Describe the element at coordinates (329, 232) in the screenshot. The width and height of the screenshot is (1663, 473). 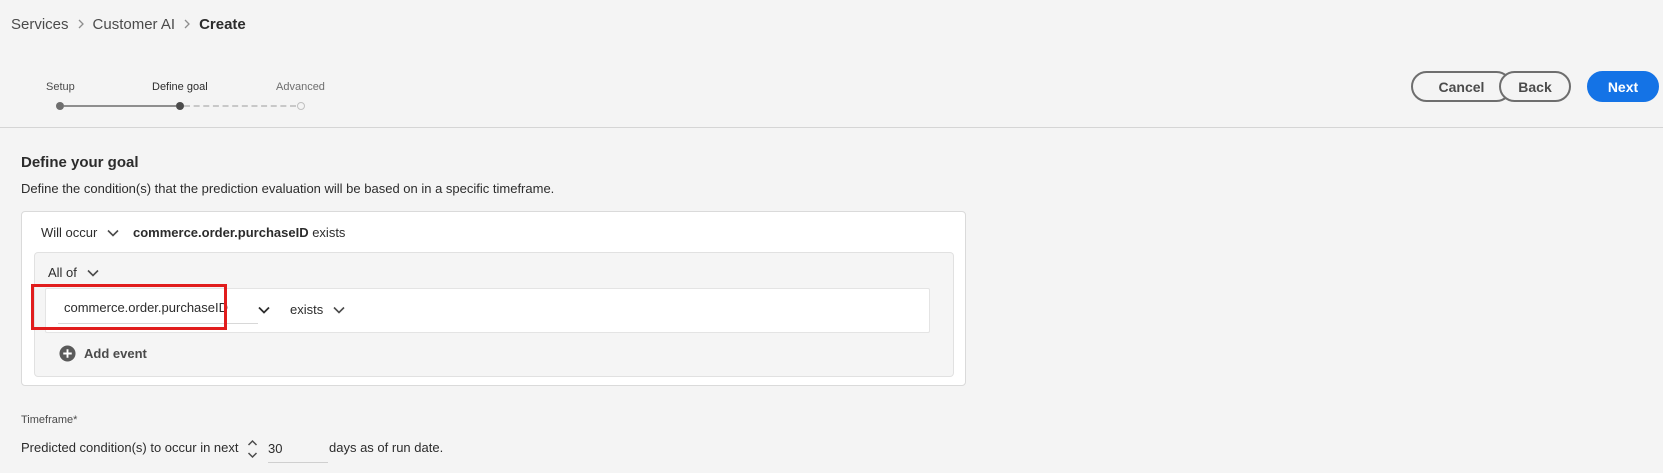
I see `summary-operator: exists` at that location.